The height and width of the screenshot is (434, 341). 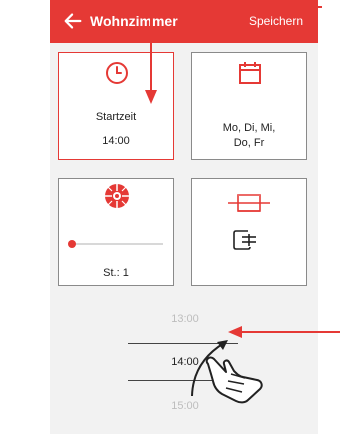 I want to click on picker-divider-top, so click(x=183, y=343).